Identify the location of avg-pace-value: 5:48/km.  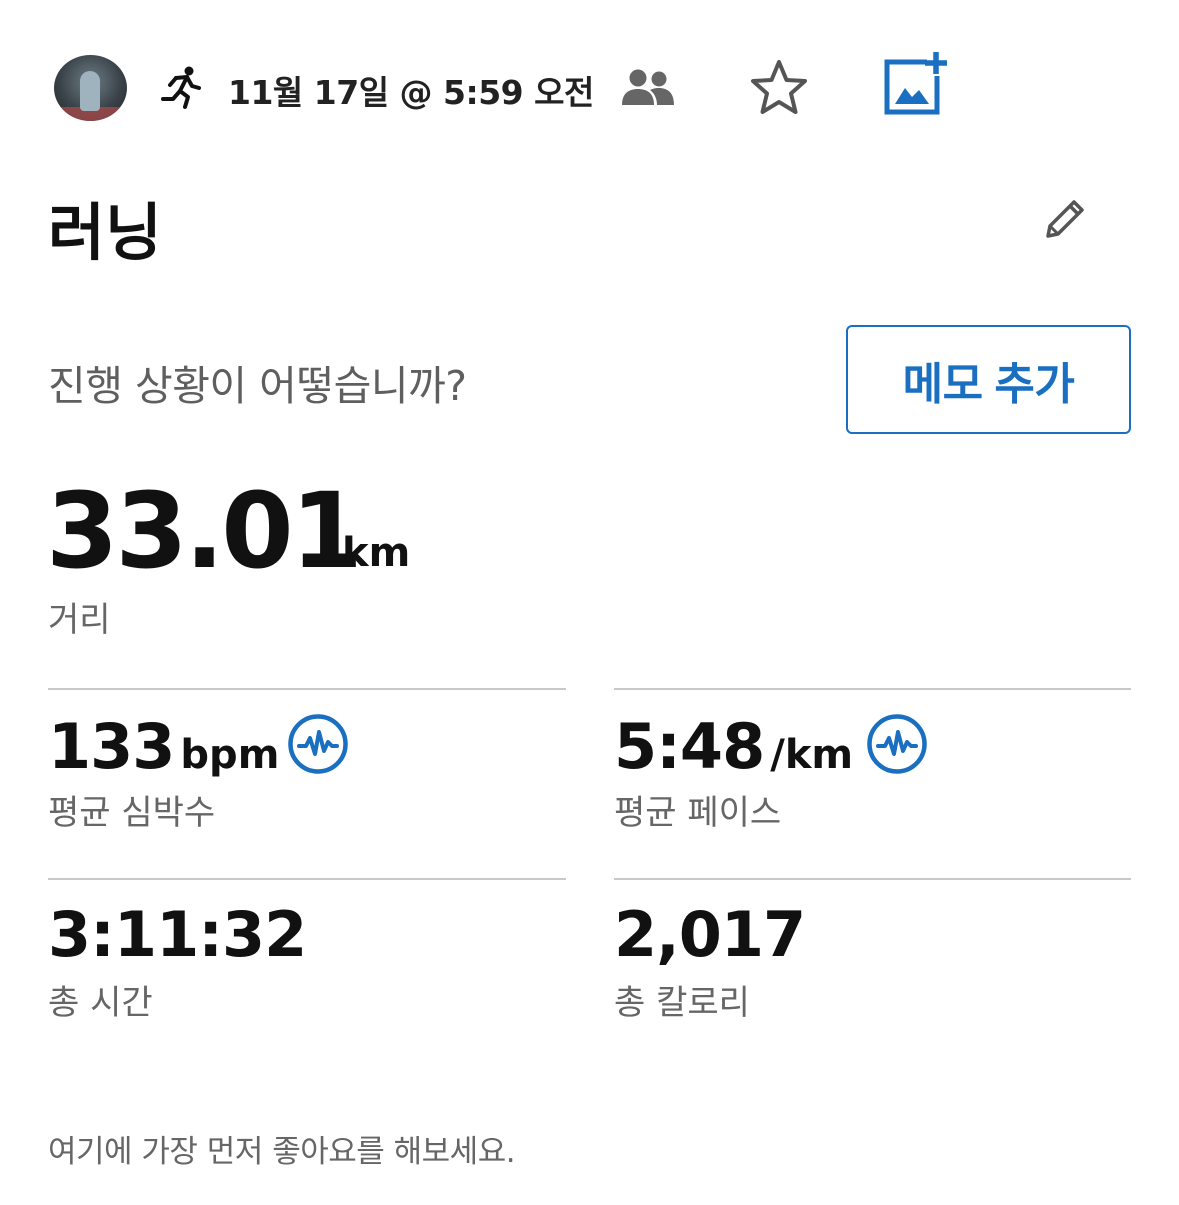
(733, 746).